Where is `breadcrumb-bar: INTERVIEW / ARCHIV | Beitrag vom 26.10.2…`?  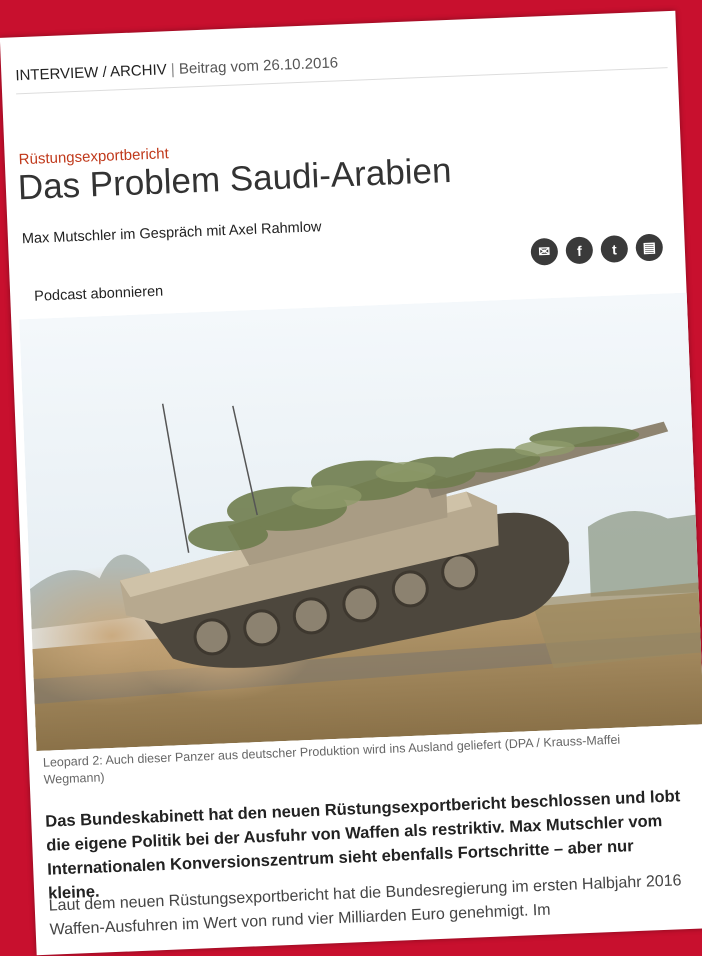 breadcrumb-bar: INTERVIEW / ARCHIV | Beitrag vom 26.10.2… is located at coordinates (341, 68).